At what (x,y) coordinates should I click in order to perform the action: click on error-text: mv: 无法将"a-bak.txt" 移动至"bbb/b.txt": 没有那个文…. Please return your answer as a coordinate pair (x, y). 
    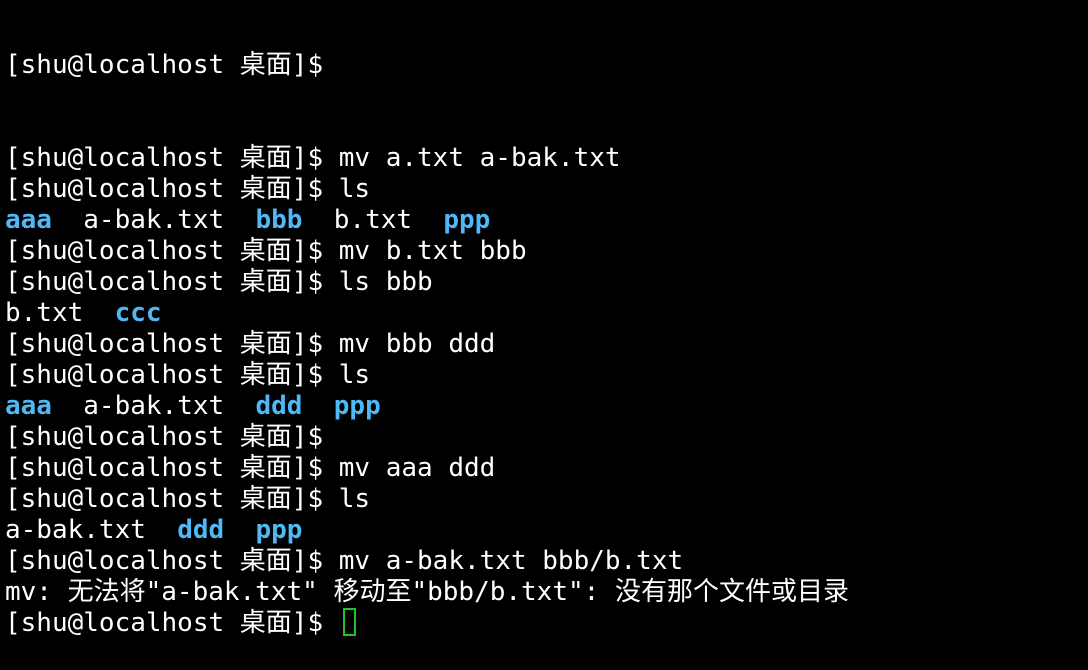
    Looking at the image, I should click on (427, 592).